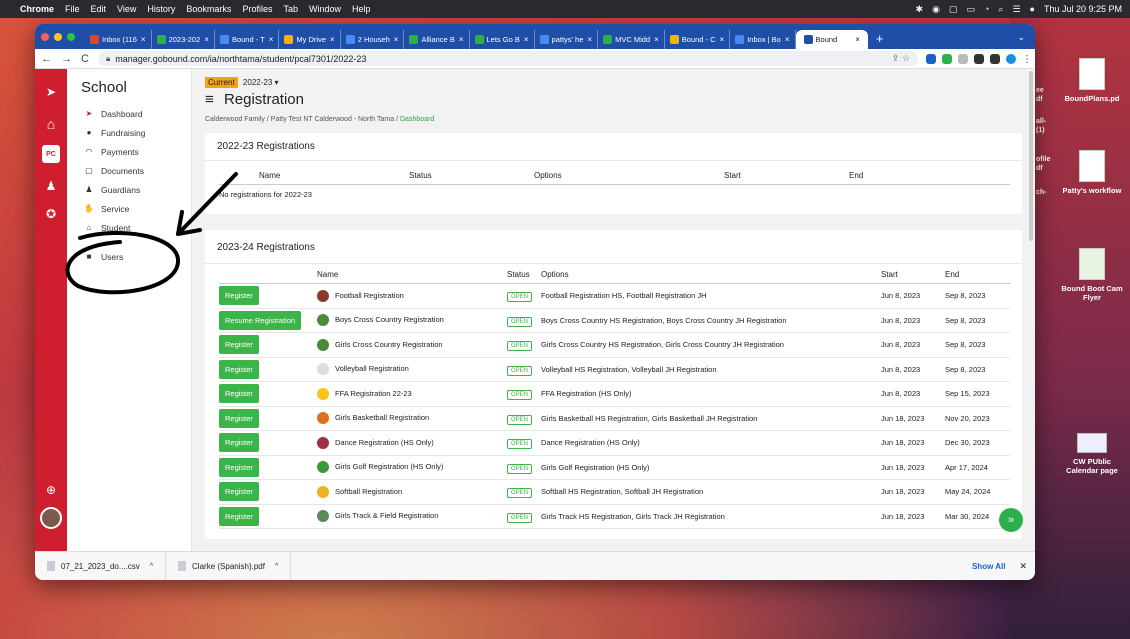 This screenshot has width=1130, height=639. What do you see at coordinates (920, 9) in the screenshot?
I see `bluetooth-icon: ✱` at bounding box center [920, 9].